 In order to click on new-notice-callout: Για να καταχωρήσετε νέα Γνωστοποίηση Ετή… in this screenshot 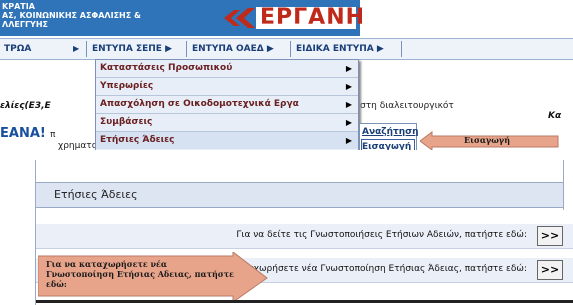, I will do `click(152, 276)`.